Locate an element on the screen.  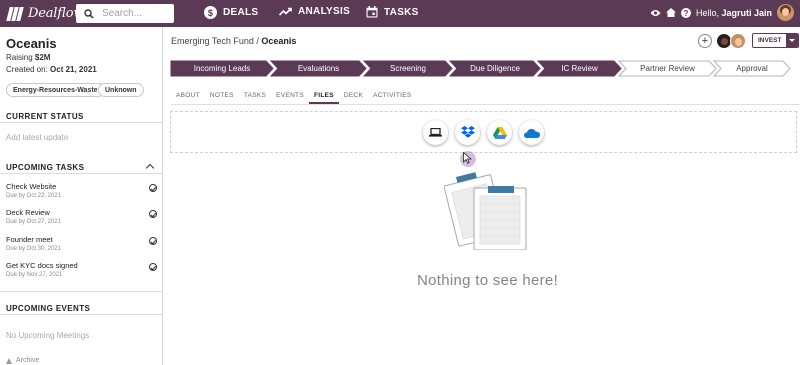
nav-tasks: TASKS is located at coordinates (392, 12).